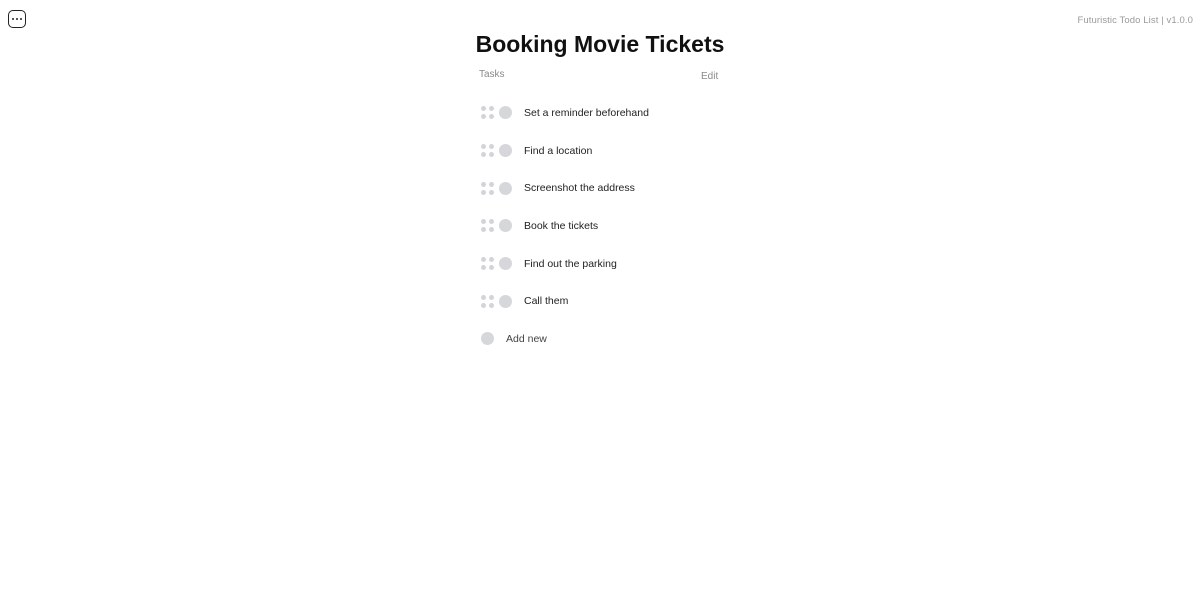  Describe the element at coordinates (561, 225) in the screenshot. I see `task-label: Book the tickets` at that location.